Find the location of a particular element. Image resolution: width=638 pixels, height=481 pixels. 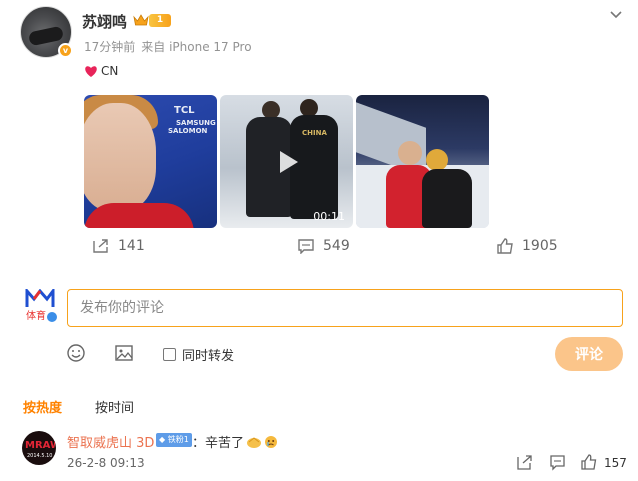

repost-action: 141 is located at coordinates (118, 246).